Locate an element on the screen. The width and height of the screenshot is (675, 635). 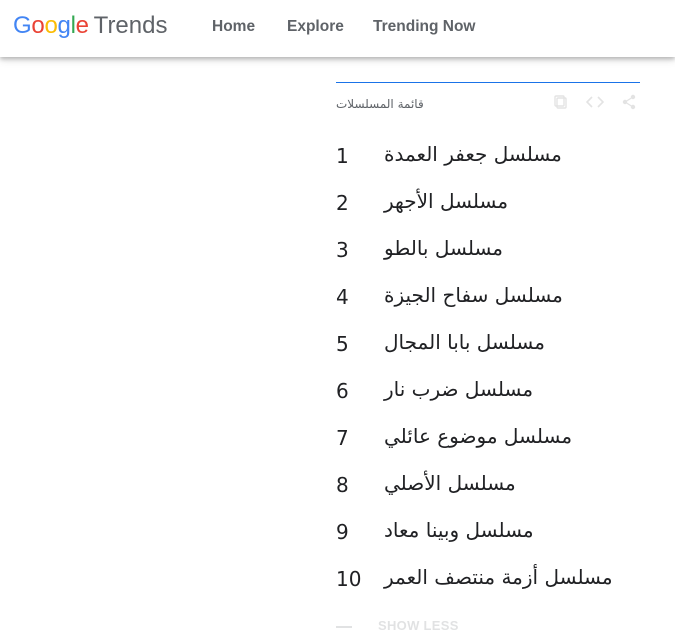
query-term: مسلسل بالطو is located at coordinates (443, 248).